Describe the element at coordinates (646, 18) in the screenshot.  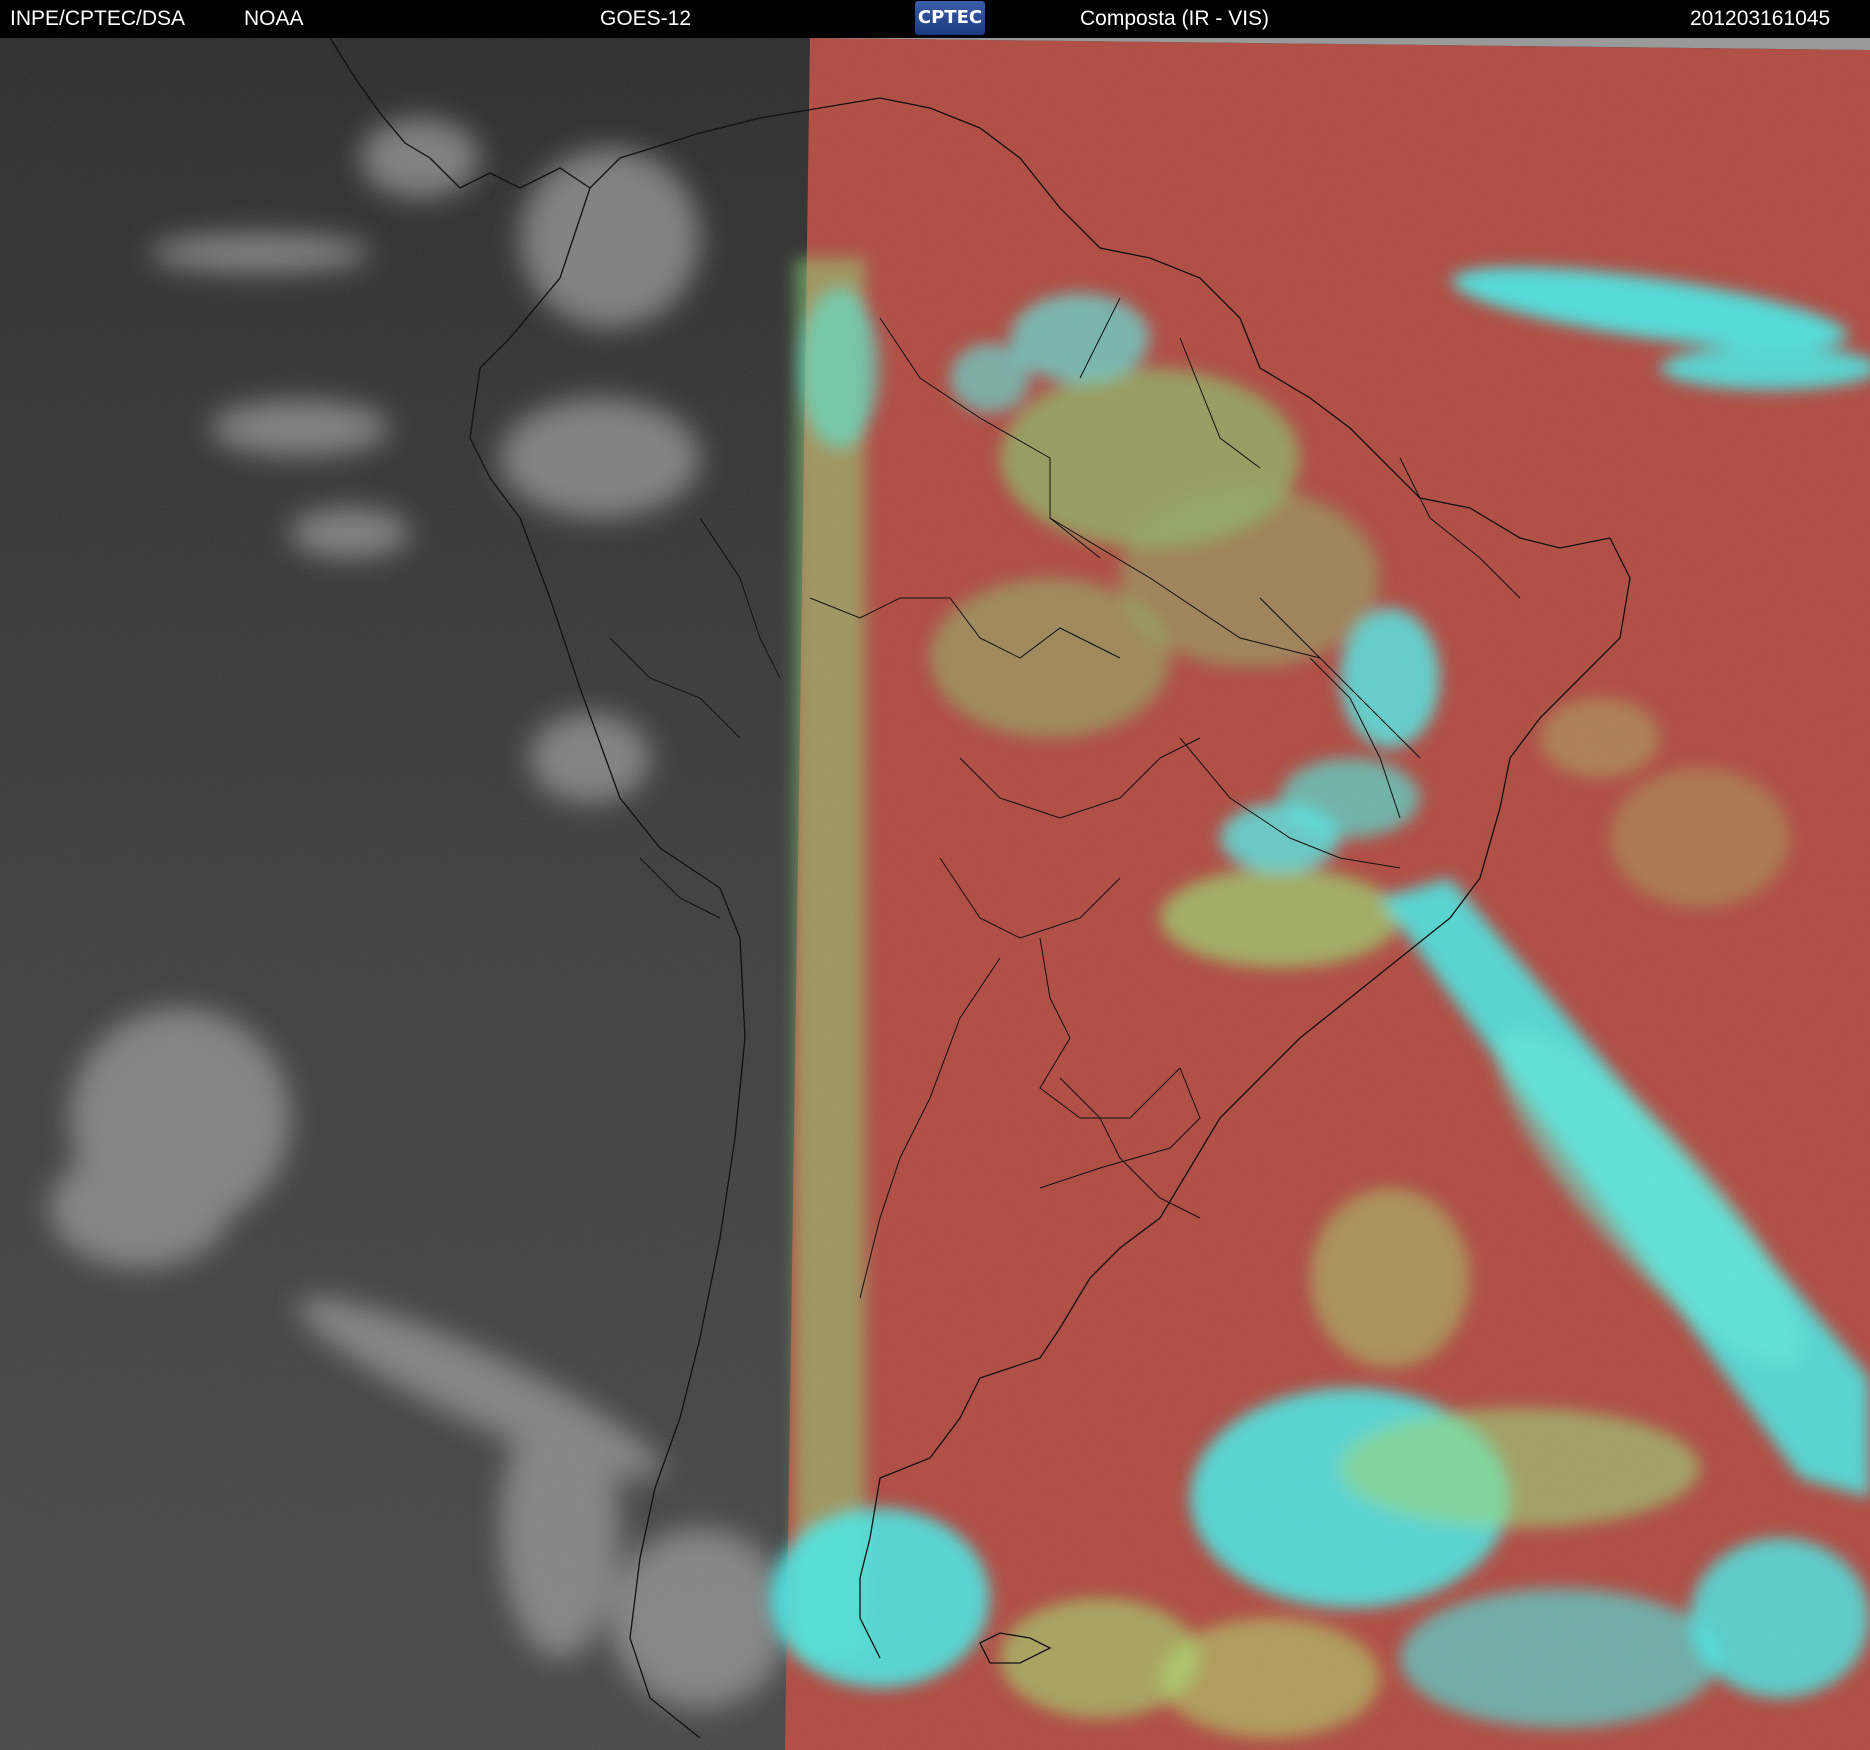
I see `satellite-label: GOES-12` at that location.